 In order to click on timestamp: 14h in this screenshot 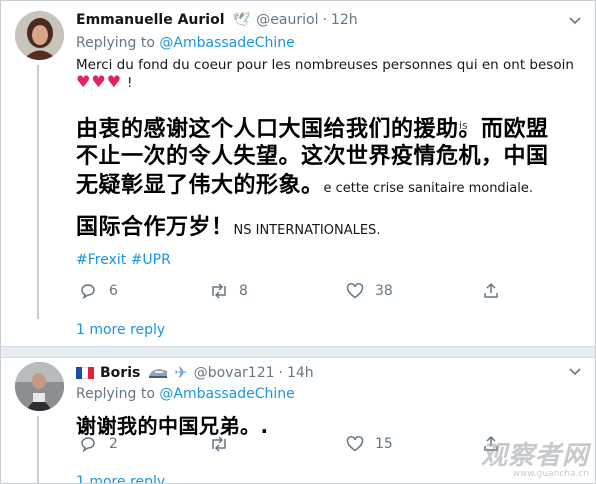, I will do `click(300, 373)`.